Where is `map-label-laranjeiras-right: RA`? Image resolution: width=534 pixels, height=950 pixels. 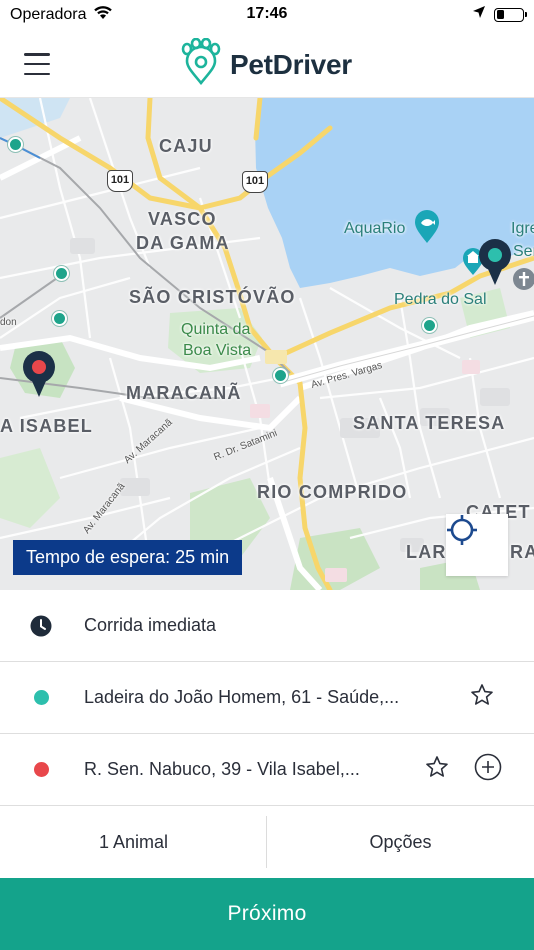
map-label-laranjeiras-right: RA is located at coordinates (522, 552).